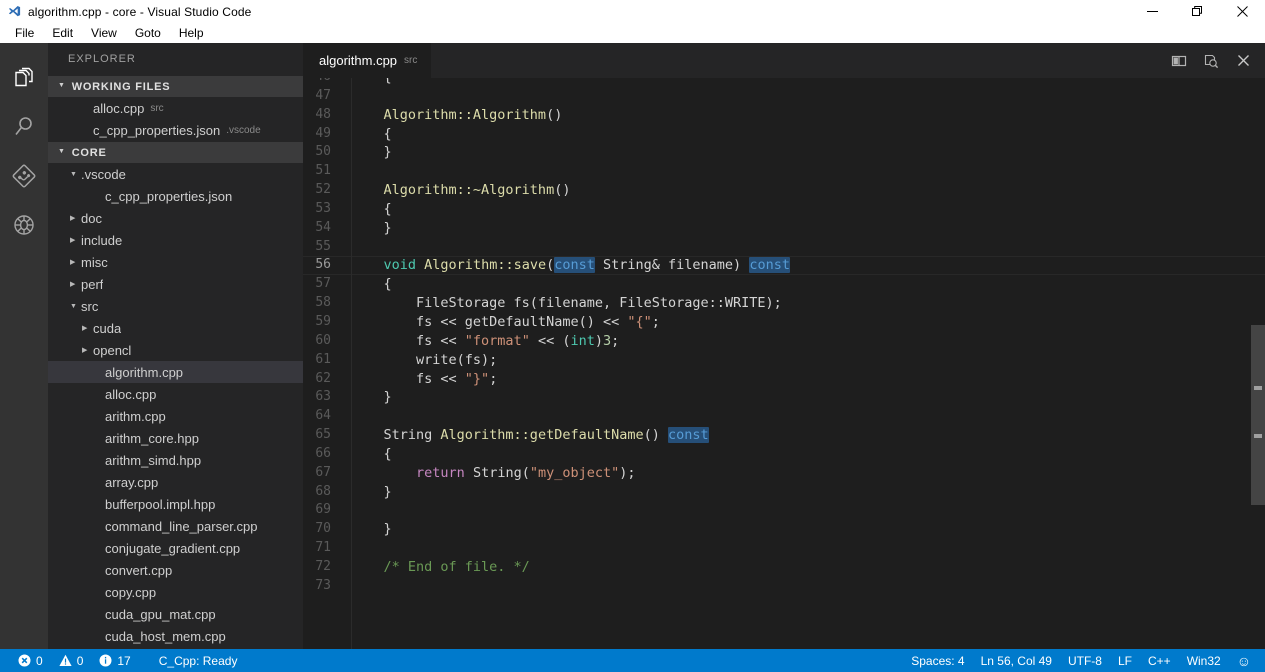 The image size is (1265, 672). Describe the element at coordinates (175, 218) in the screenshot. I see `list-item: ▶ doc` at that location.